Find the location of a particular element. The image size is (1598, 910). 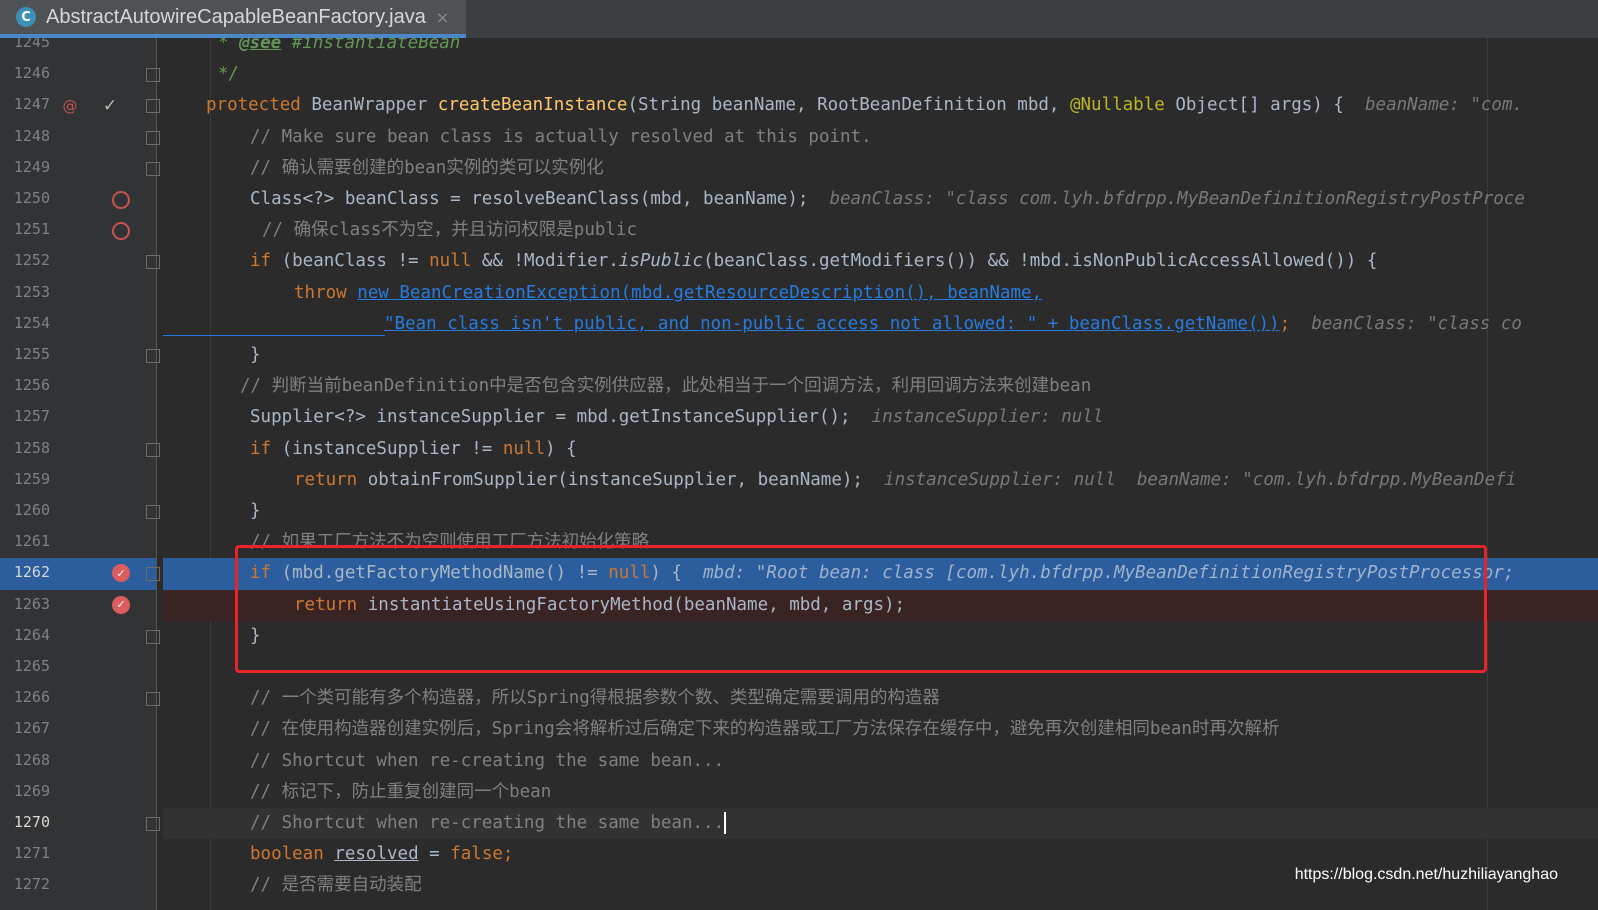

code-comment: // 是否需要自动装配 is located at coordinates (336, 885).